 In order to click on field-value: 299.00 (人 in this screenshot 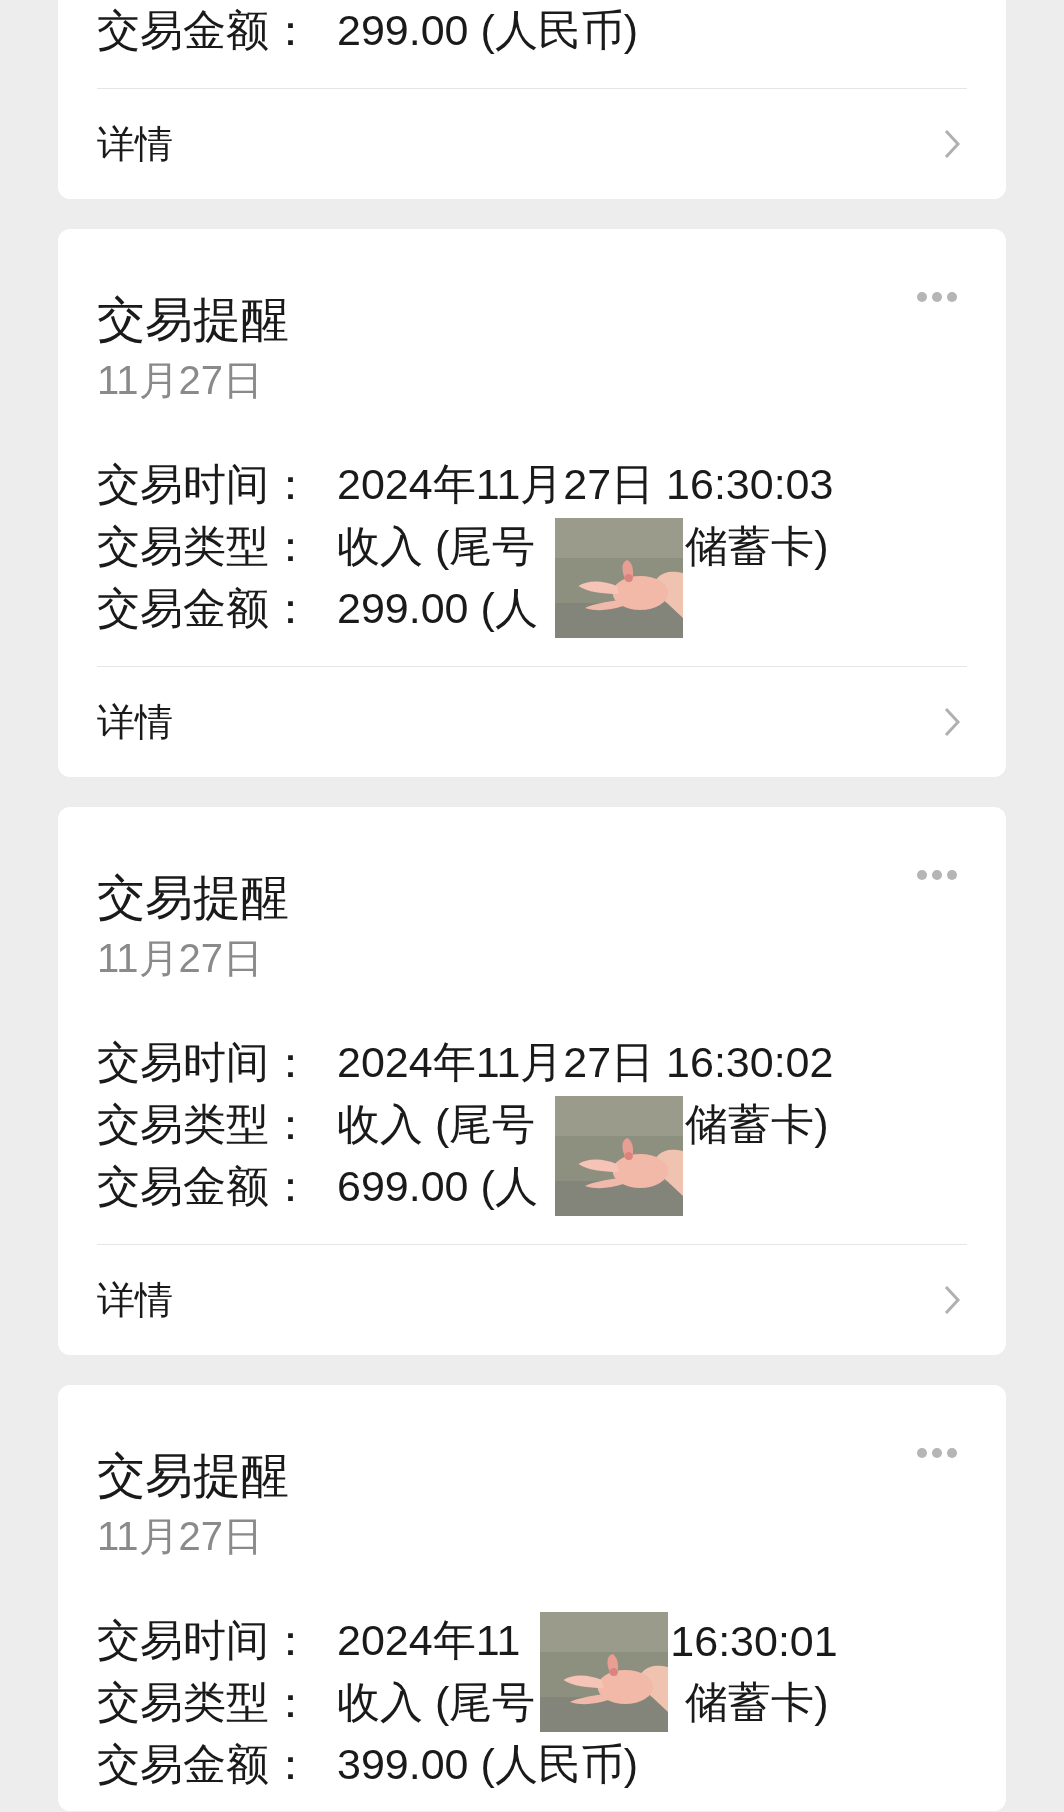, I will do `click(437, 608)`.